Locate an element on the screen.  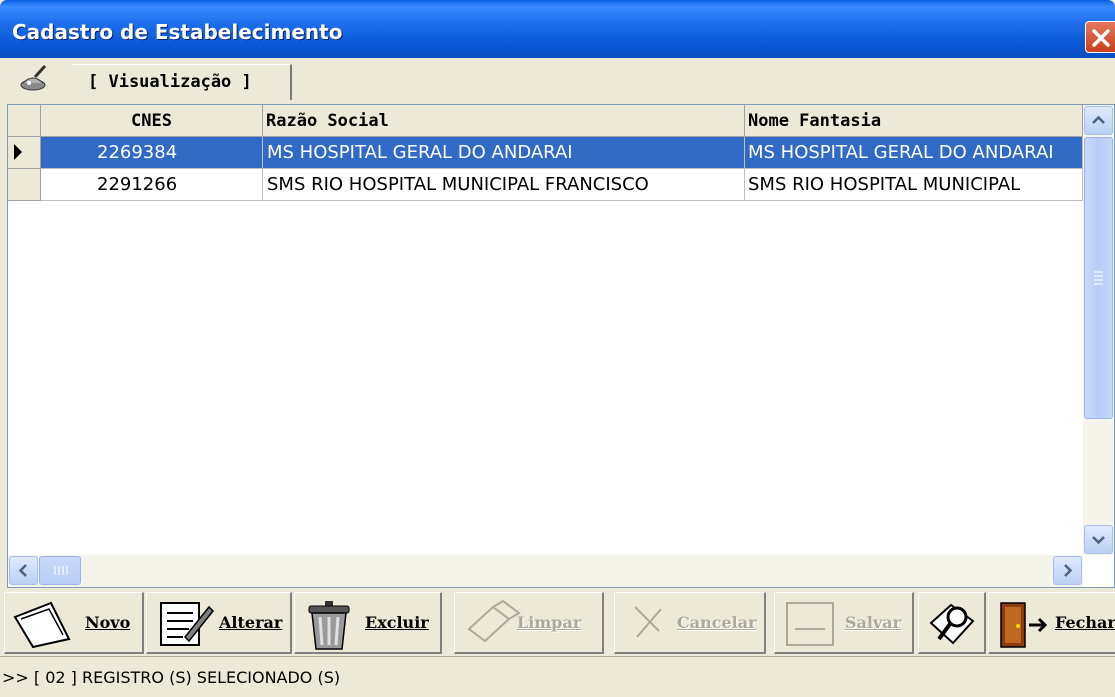
search-magnifier-icon is located at coordinates (952, 624).